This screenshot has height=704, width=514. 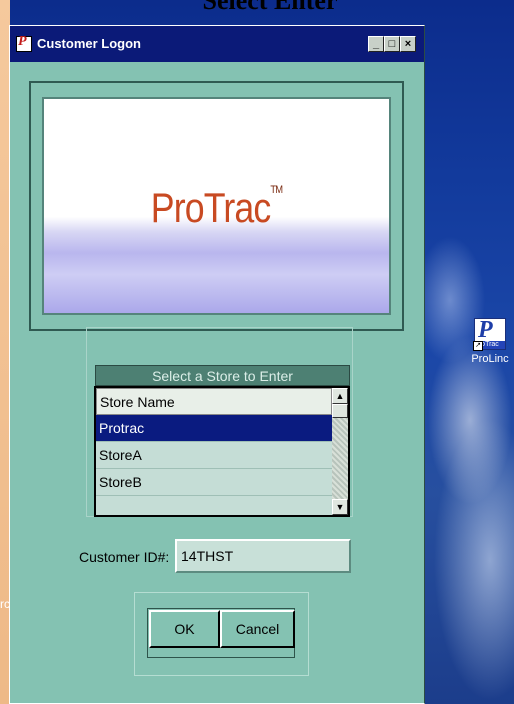 What do you see at coordinates (392, 44) in the screenshot?
I see `maximize-button: □` at bounding box center [392, 44].